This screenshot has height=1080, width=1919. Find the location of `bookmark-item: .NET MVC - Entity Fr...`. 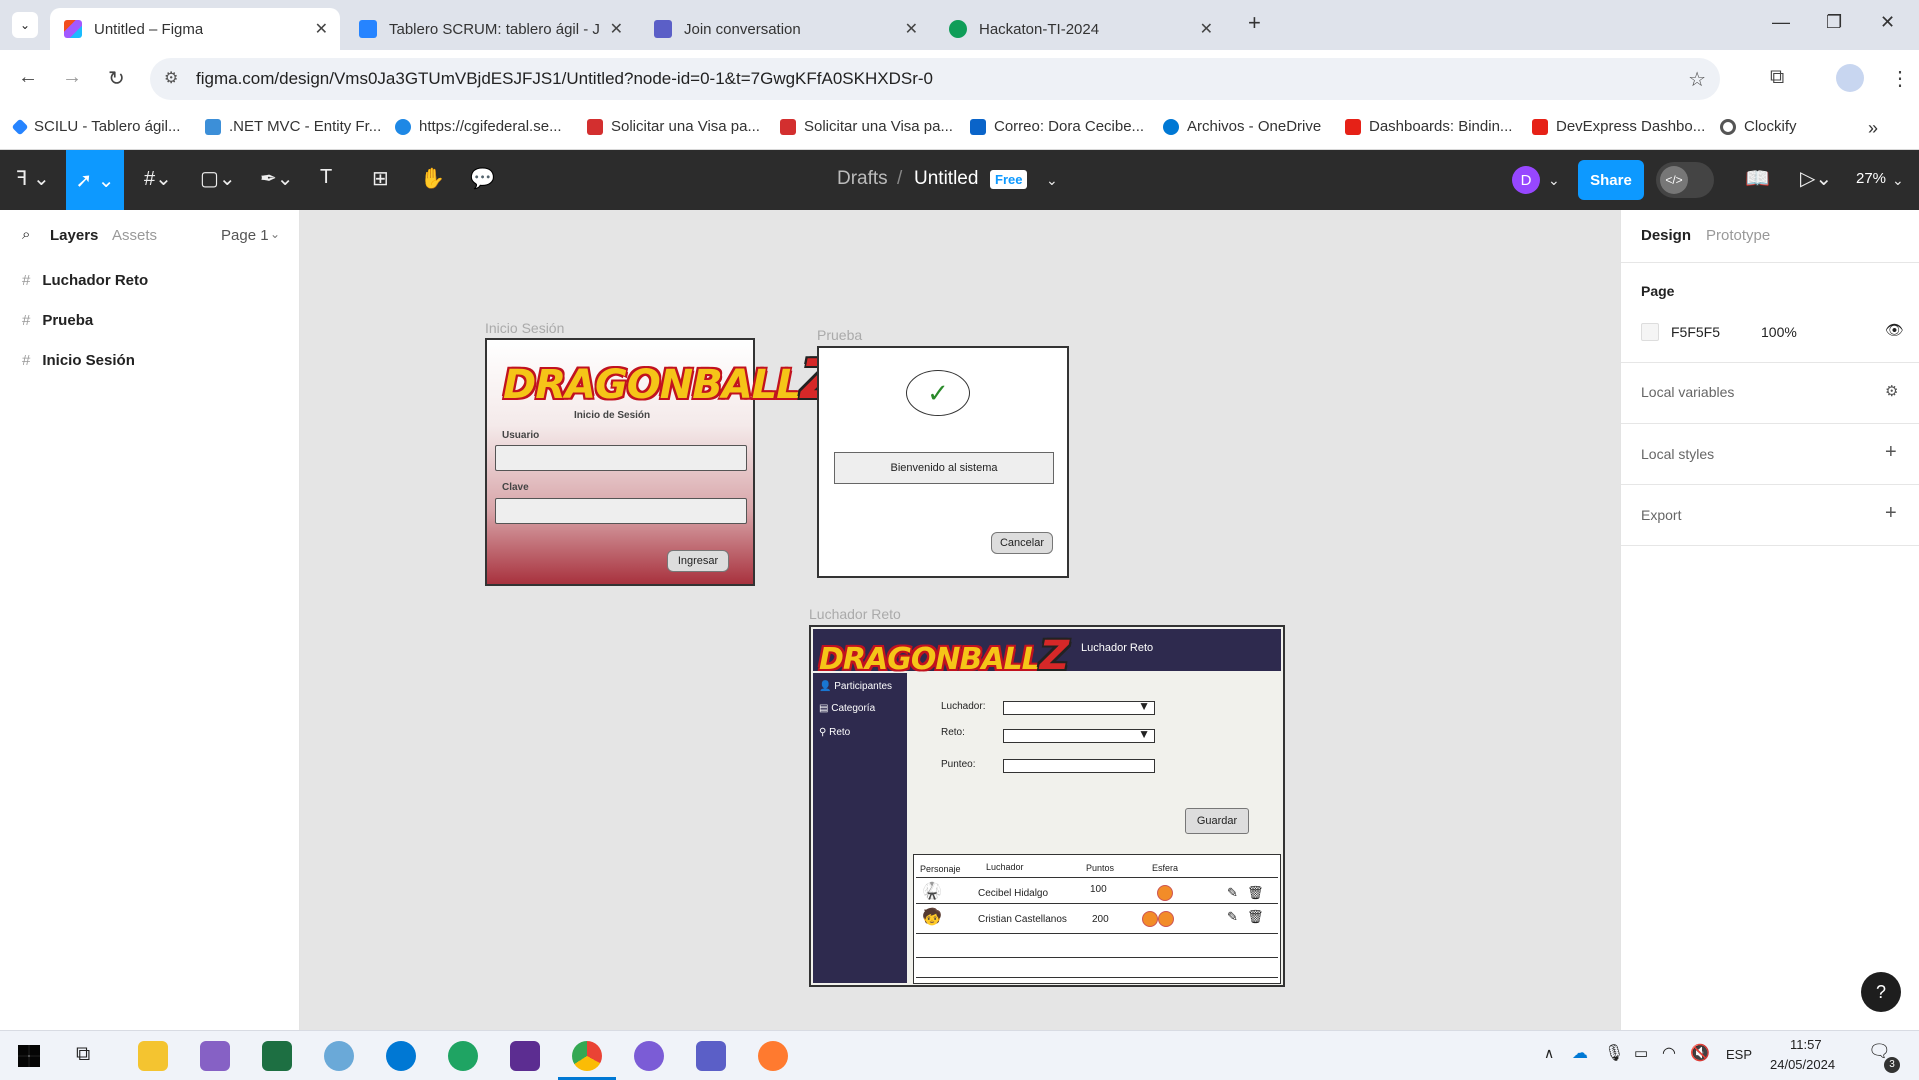

bookmark-item: .NET MVC - Entity Fr... is located at coordinates (293, 126).